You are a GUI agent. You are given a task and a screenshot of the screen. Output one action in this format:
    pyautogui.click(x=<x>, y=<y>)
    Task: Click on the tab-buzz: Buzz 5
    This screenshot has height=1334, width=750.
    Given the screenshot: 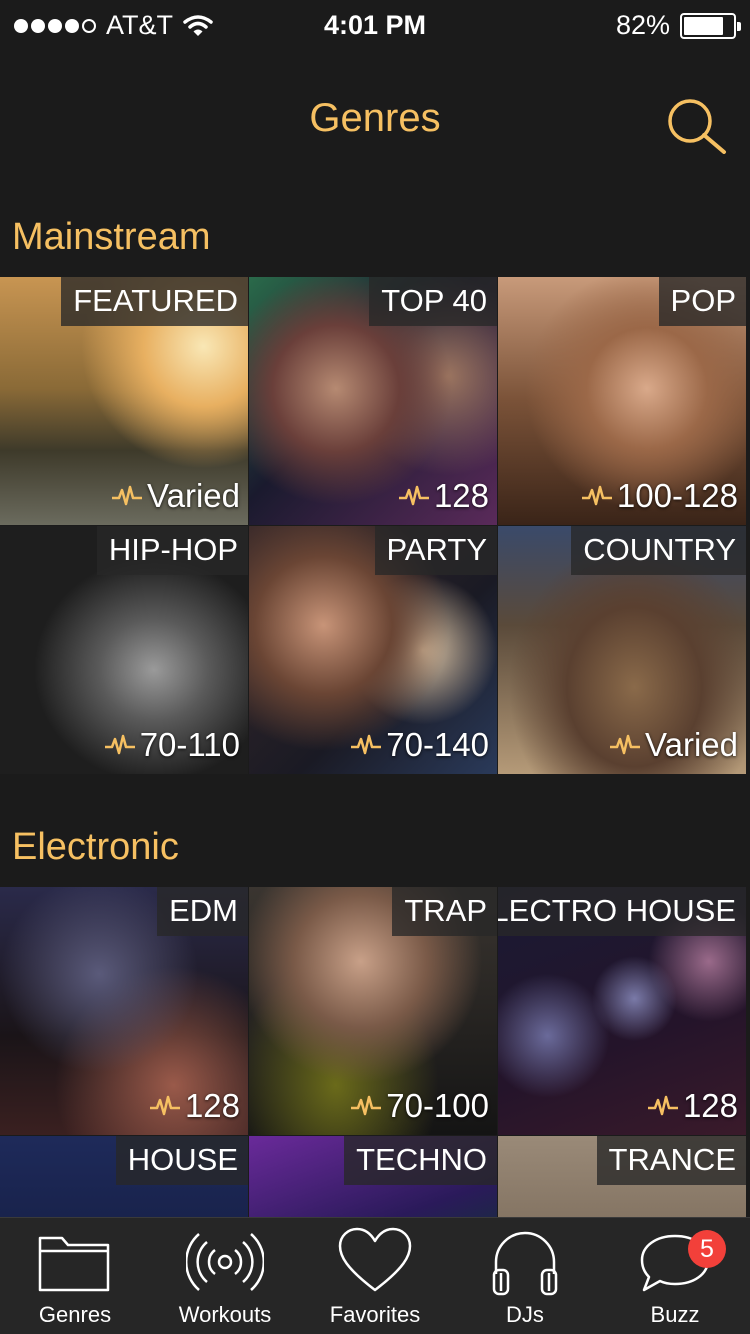 What is the action you would take?
    pyautogui.click(x=675, y=1276)
    